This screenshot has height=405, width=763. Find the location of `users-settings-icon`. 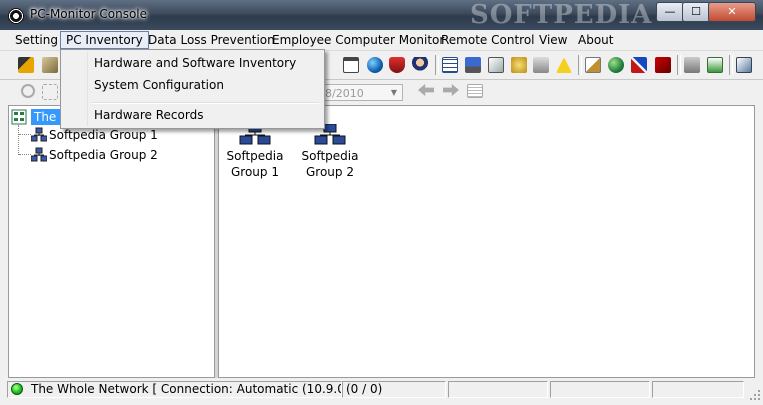

users-settings-icon is located at coordinates (26, 65).